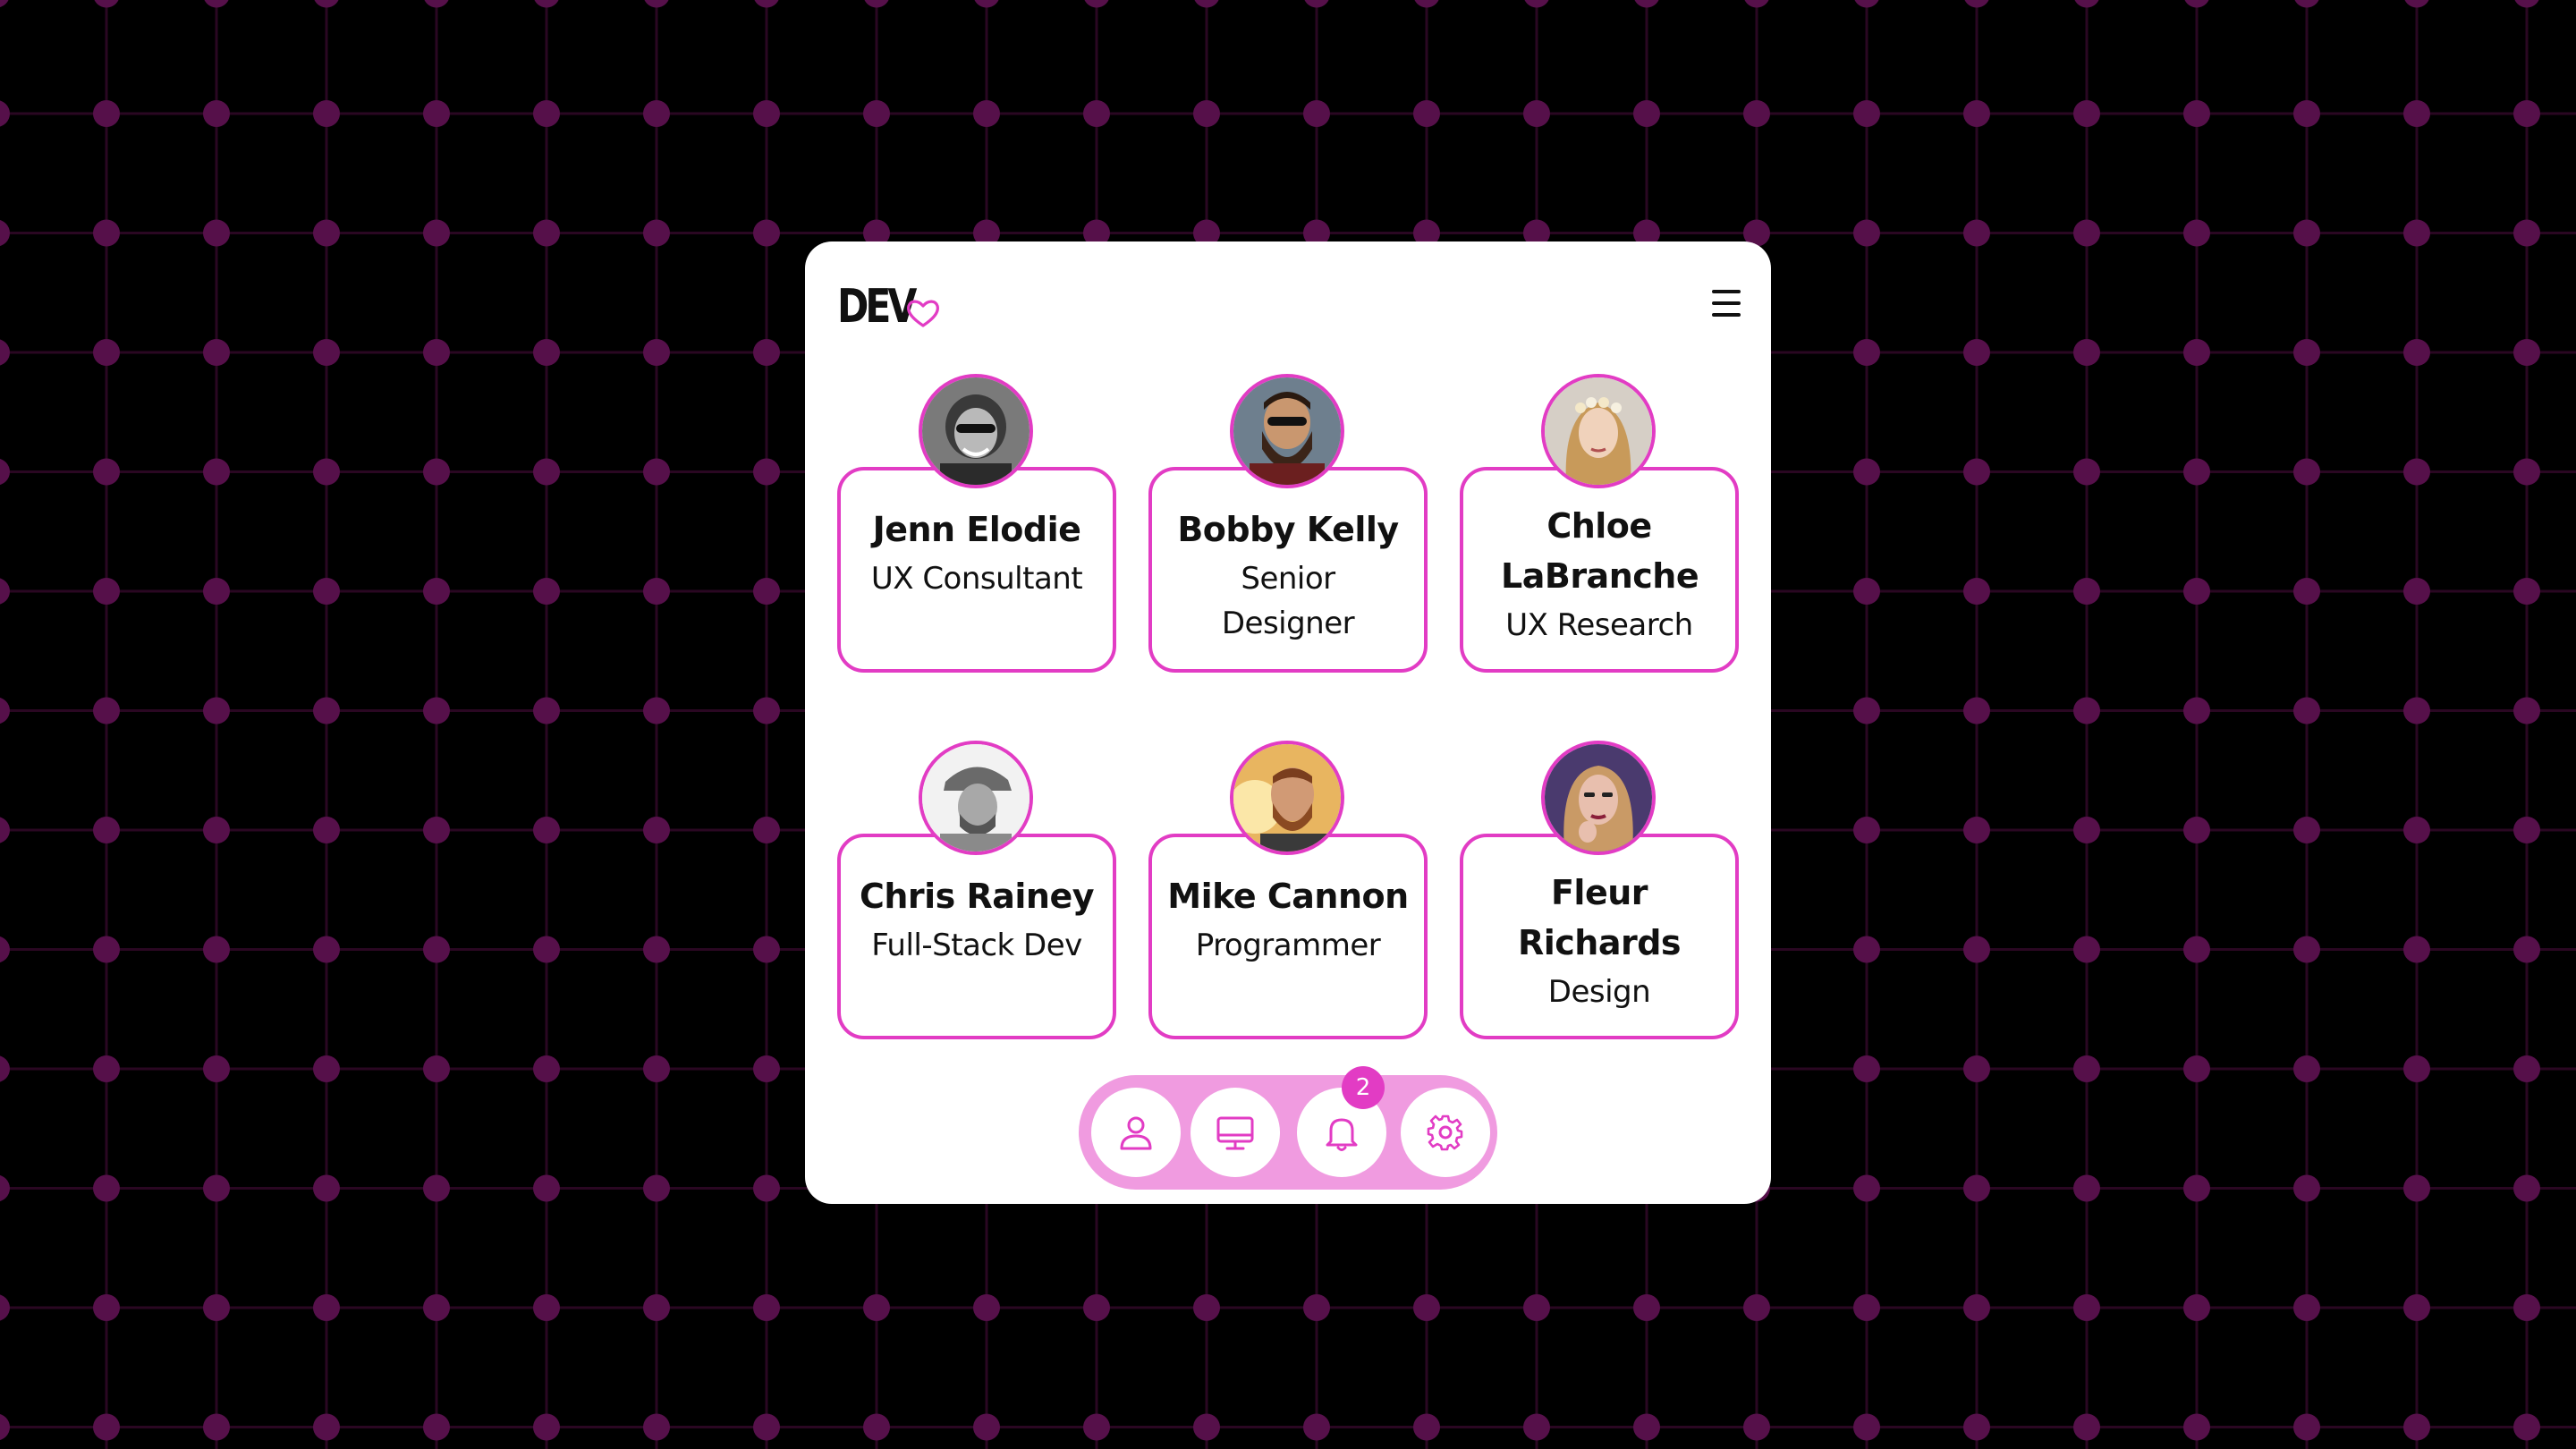  Describe the element at coordinates (1288, 896) in the screenshot. I see `profile-name: Mike Cannon` at that location.